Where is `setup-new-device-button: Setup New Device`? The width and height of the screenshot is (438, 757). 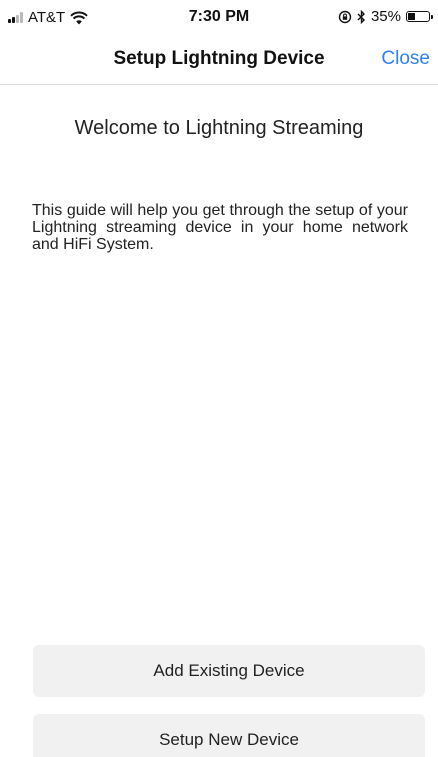 setup-new-device-button: Setup New Device is located at coordinates (229, 735).